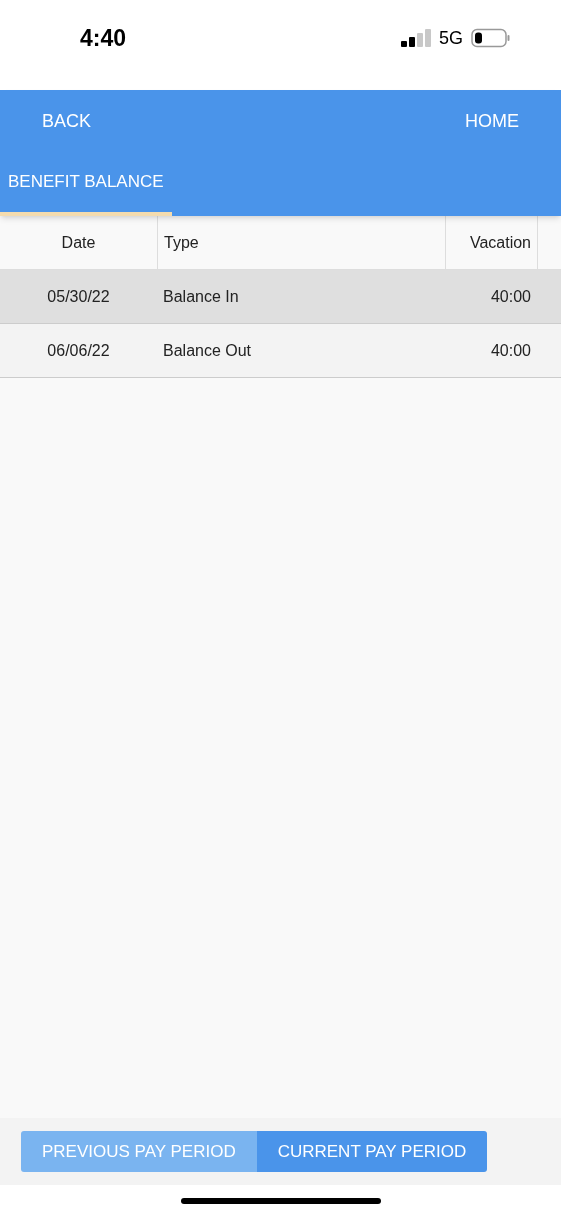 Image resolution: width=561 pixels, height=1216 pixels. I want to click on table-cell-text: Balance Out, so click(207, 350).